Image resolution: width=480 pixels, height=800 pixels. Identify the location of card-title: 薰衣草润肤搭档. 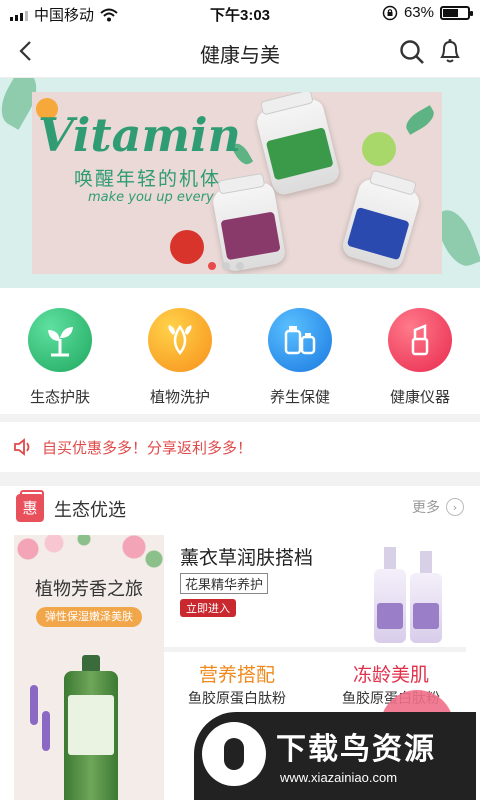
(247, 558).